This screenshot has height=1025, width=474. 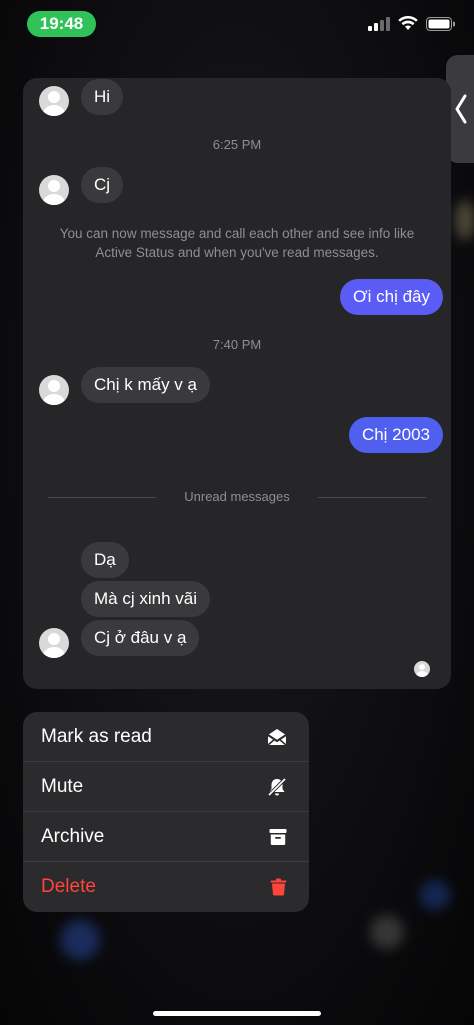 What do you see at coordinates (145, 599) in the screenshot?
I see `incoming-message: Mà cj xinh vãi` at bounding box center [145, 599].